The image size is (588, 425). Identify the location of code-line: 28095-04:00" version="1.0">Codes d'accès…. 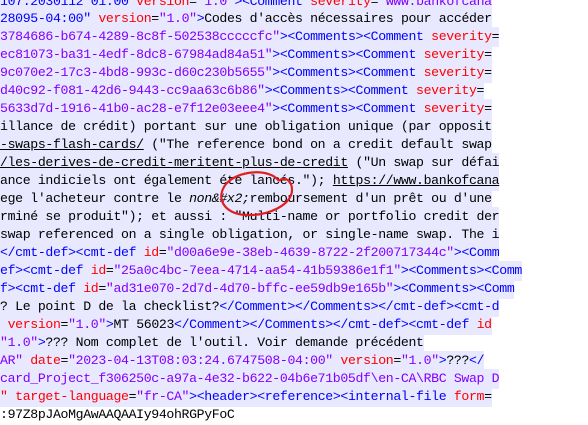
(246, 19).